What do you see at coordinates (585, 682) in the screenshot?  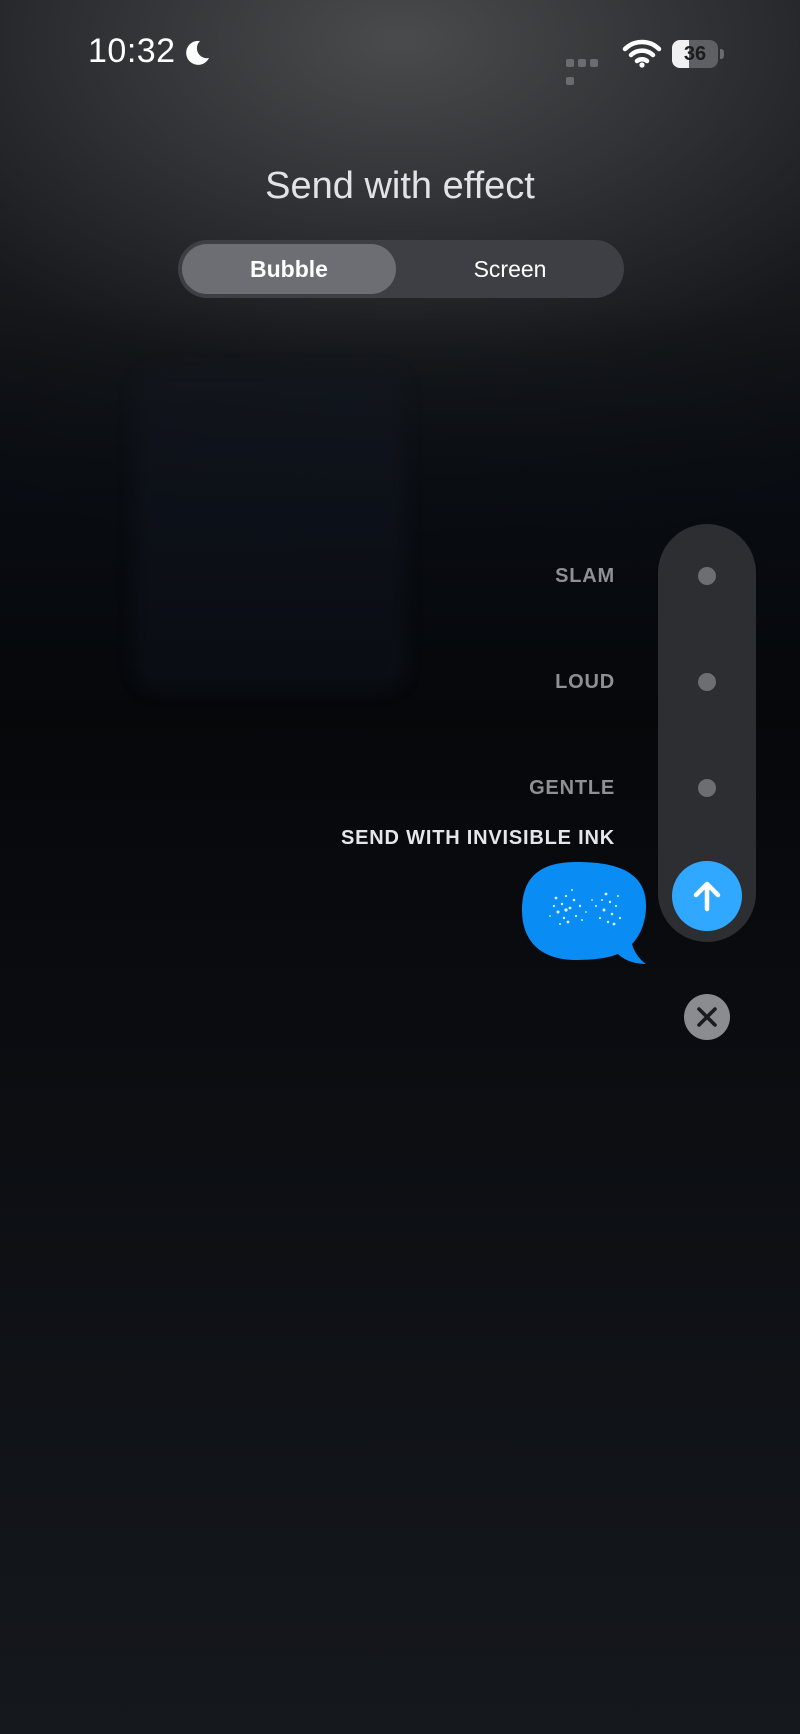 I see `effect-loud-label: LOUD` at bounding box center [585, 682].